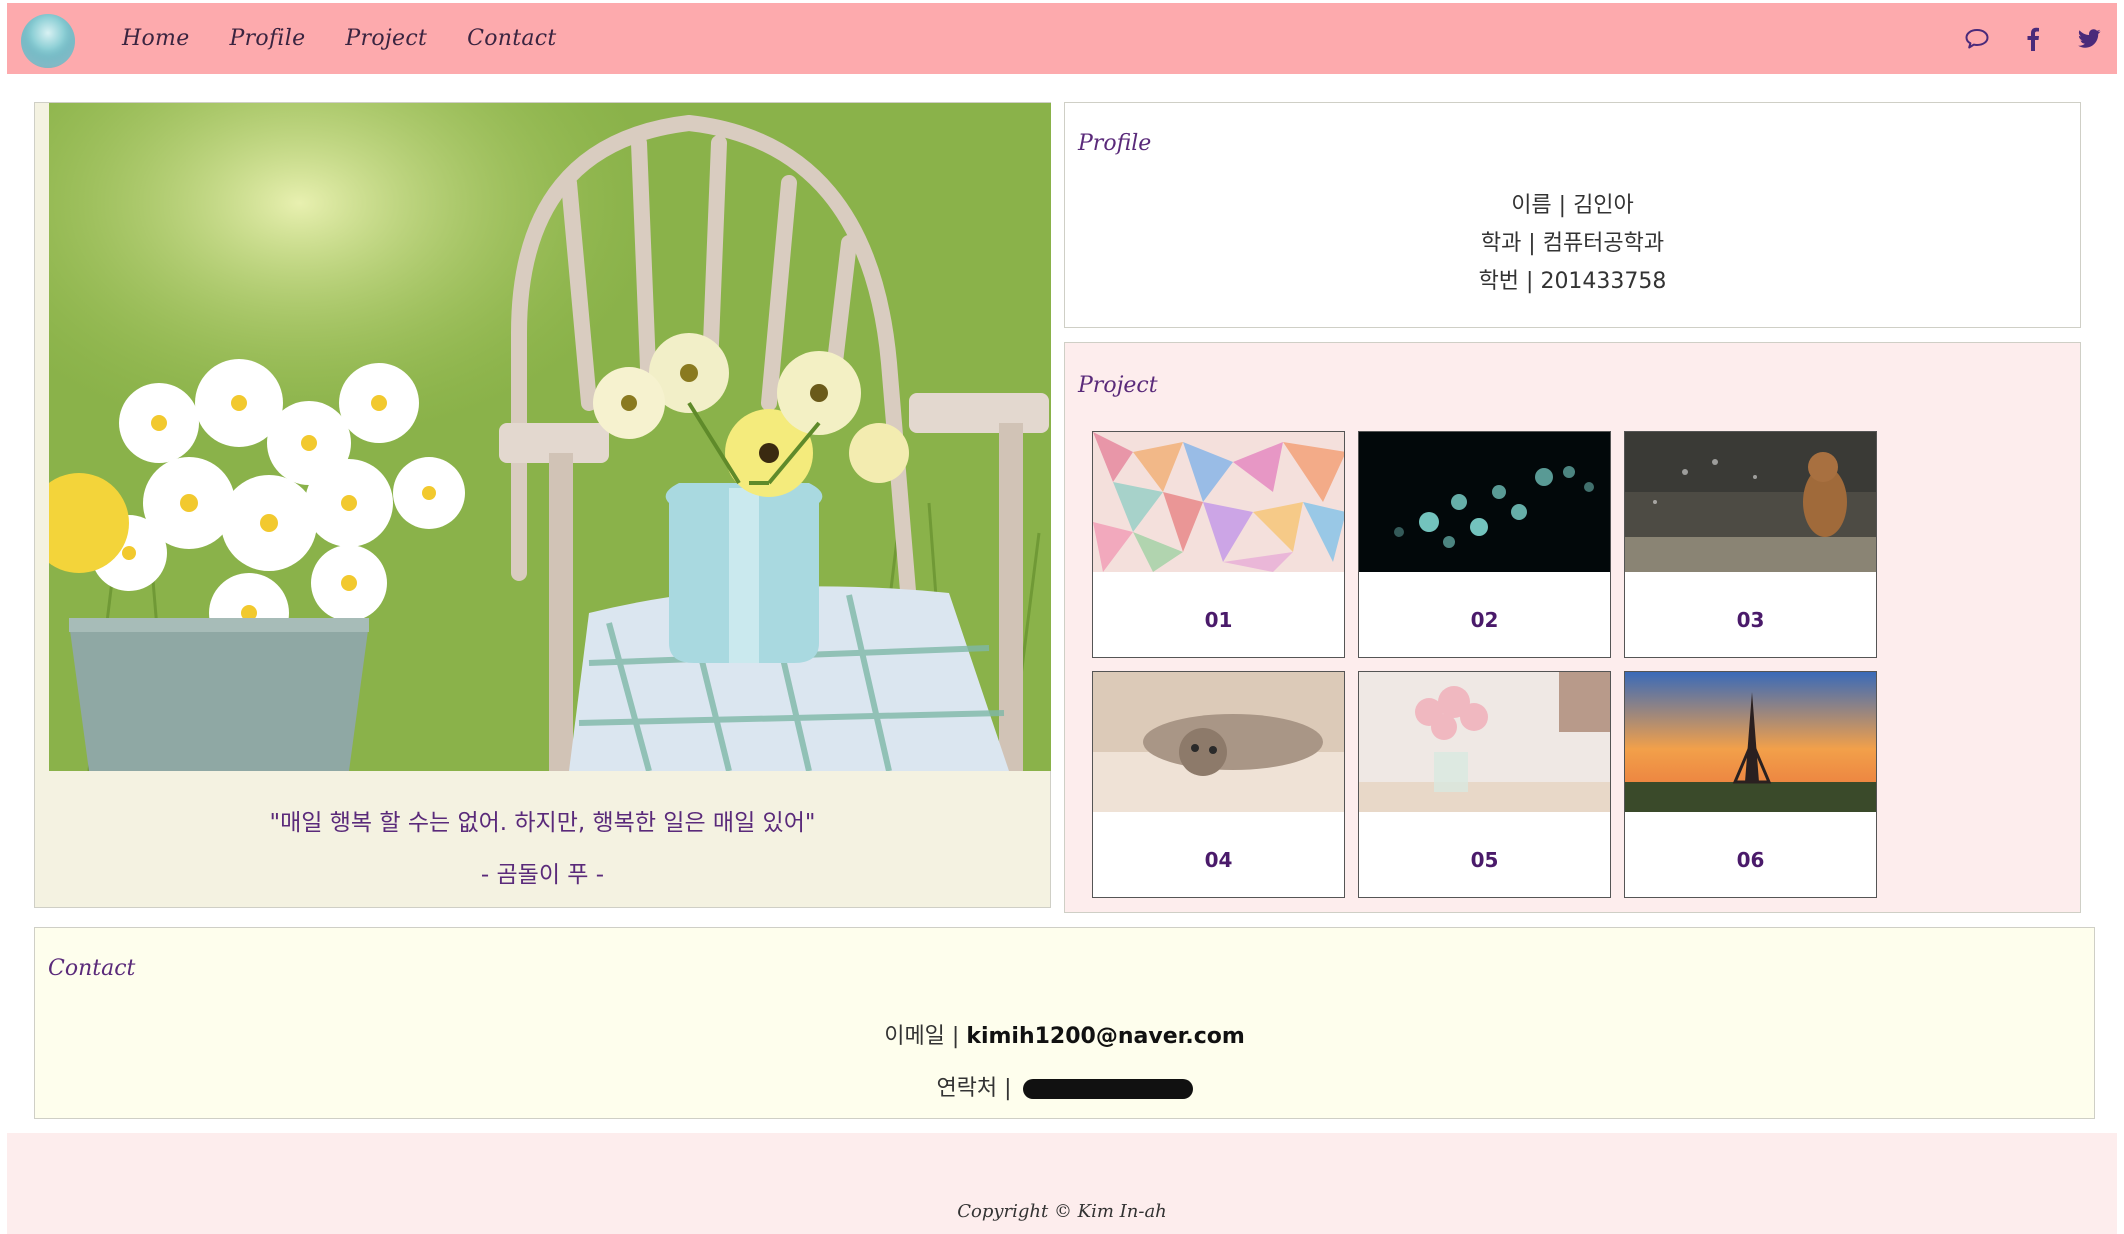 This screenshot has height=1234, width=2124. Describe the element at coordinates (48, 41) in the screenshot. I see `site-logo` at that location.